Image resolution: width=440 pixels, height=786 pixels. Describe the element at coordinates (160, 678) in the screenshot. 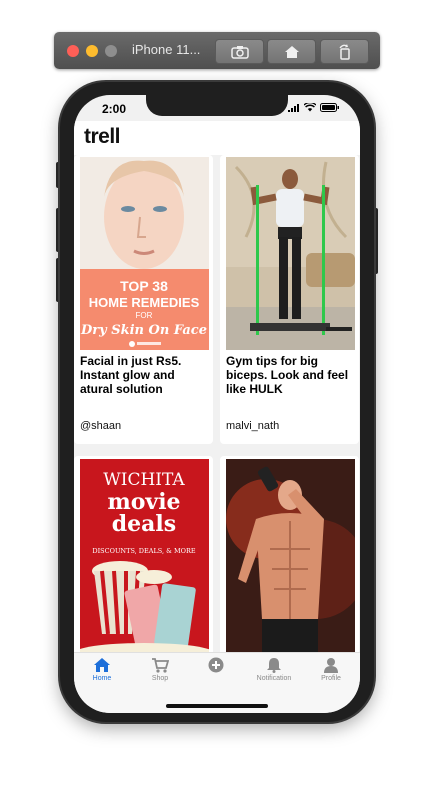

I see `tab-label: Shop` at that location.